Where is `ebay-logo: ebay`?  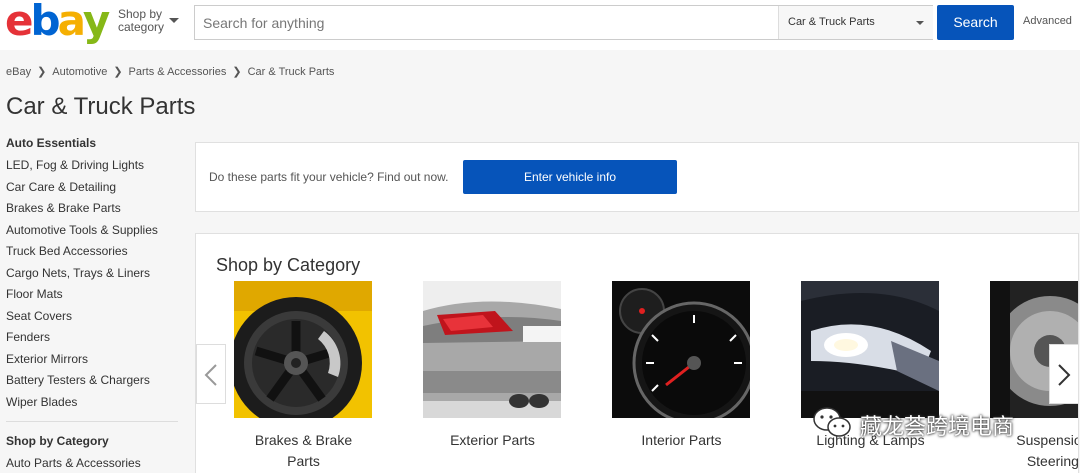 ebay-logo: ebay is located at coordinates (57, 22).